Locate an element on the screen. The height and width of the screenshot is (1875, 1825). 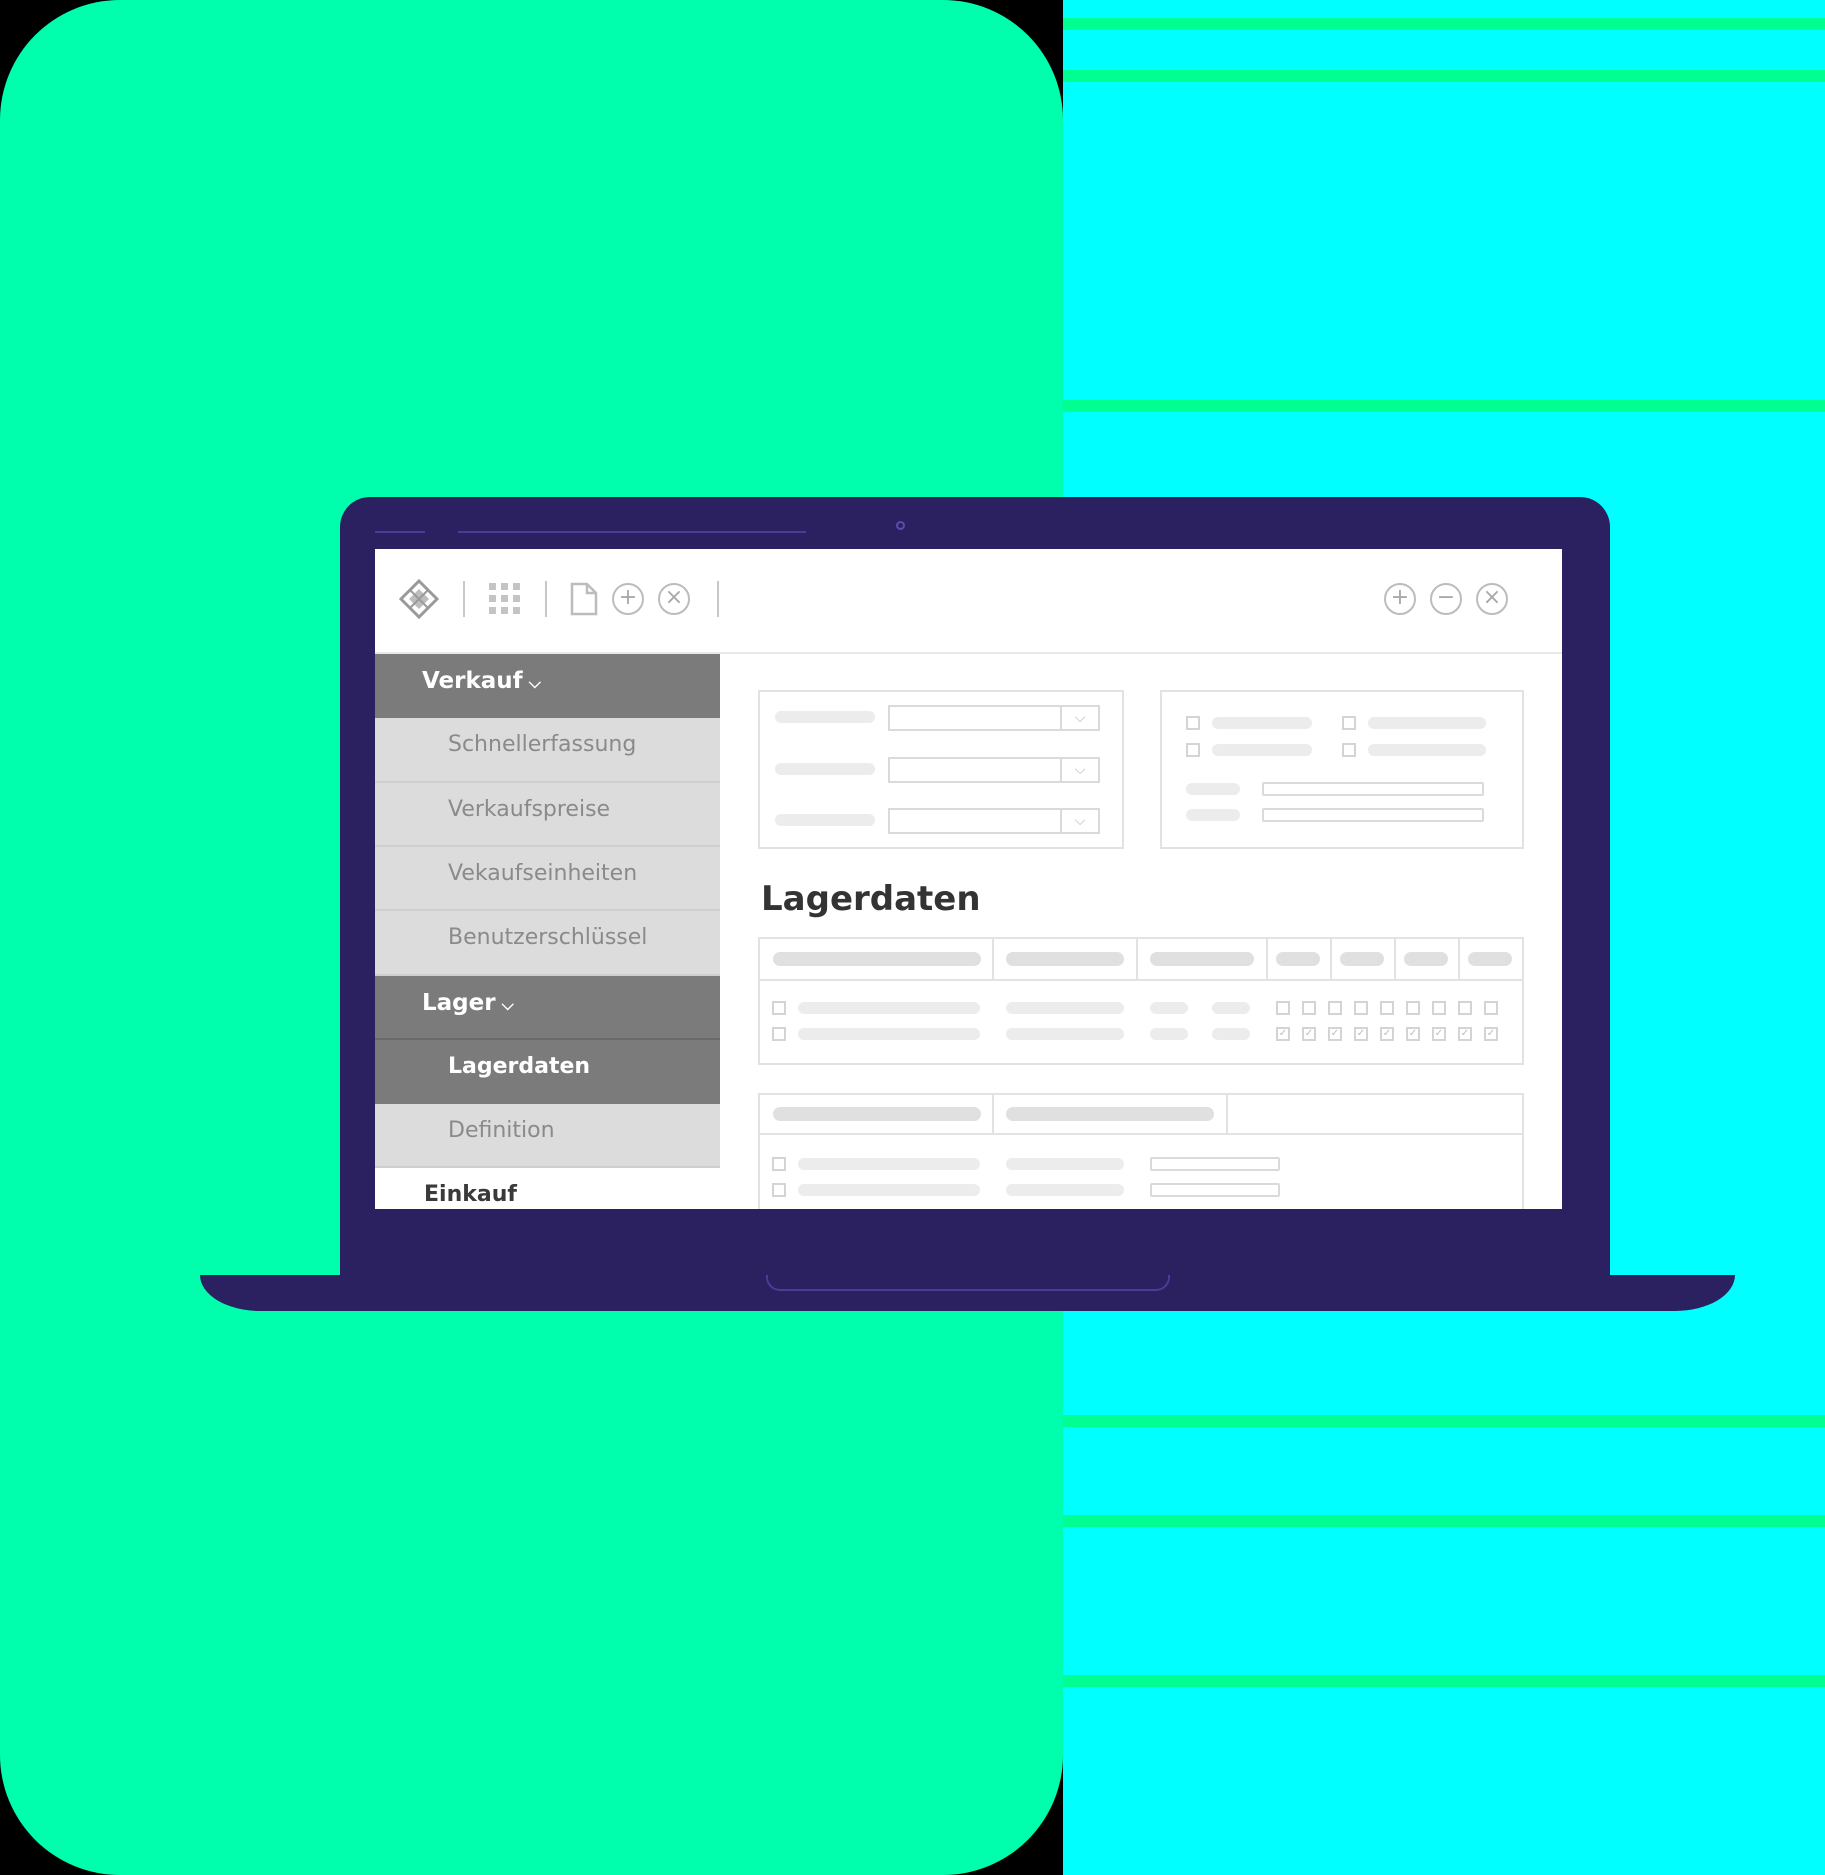
sidebar-item-schnellerfassung: Schnellerfassung is located at coordinates (547, 750).